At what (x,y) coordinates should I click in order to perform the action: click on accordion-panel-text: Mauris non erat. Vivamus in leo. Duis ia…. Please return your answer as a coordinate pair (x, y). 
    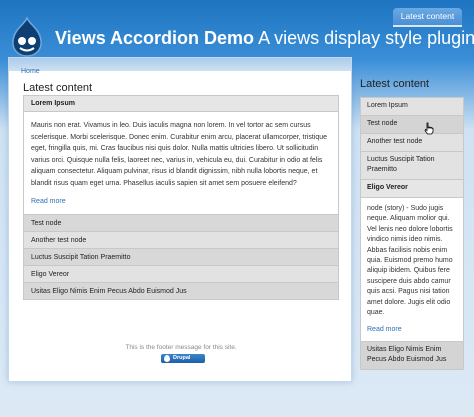
    Looking at the image, I should click on (179, 154).